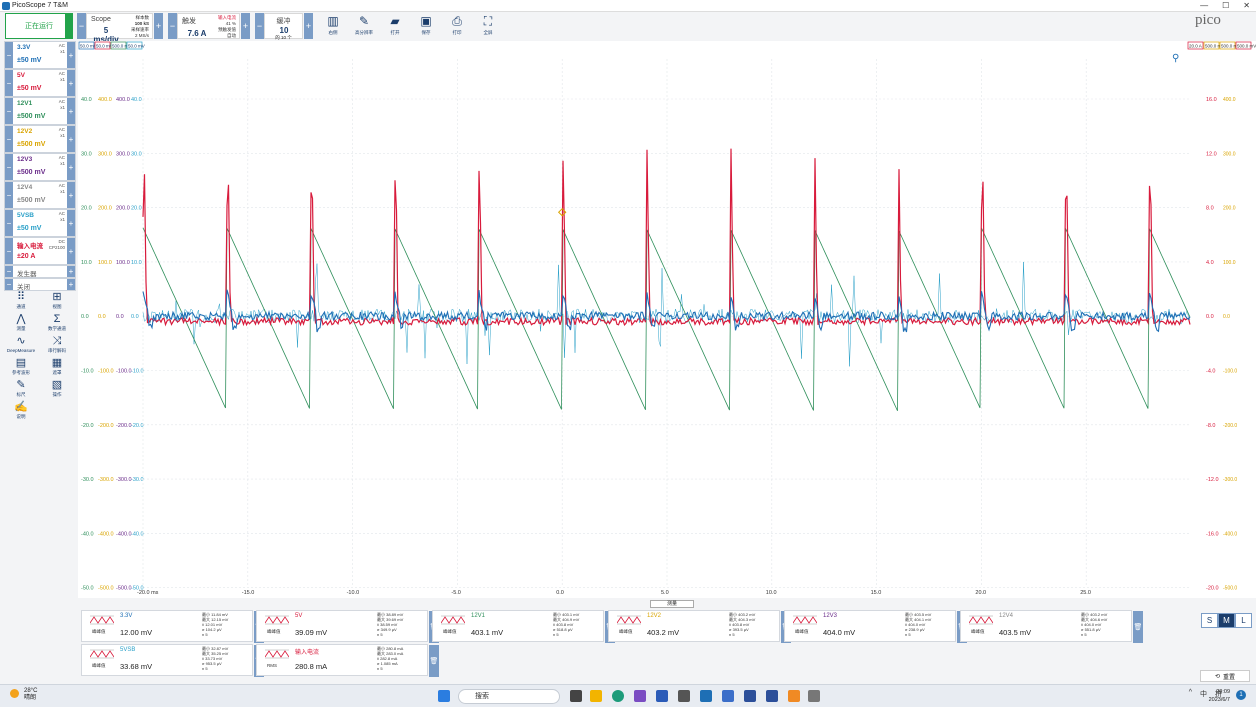 The height and width of the screenshot is (707, 1256). What do you see at coordinates (1246, 6) in the screenshot?
I see `close-button: ✕` at bounding box center [1246, 6].